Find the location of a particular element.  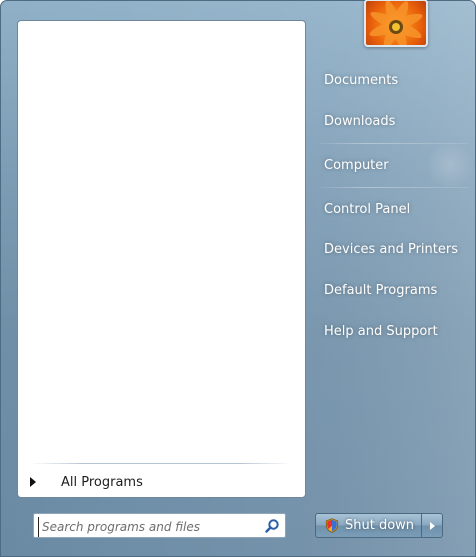

flower-image is located at coordinates (396, 23).